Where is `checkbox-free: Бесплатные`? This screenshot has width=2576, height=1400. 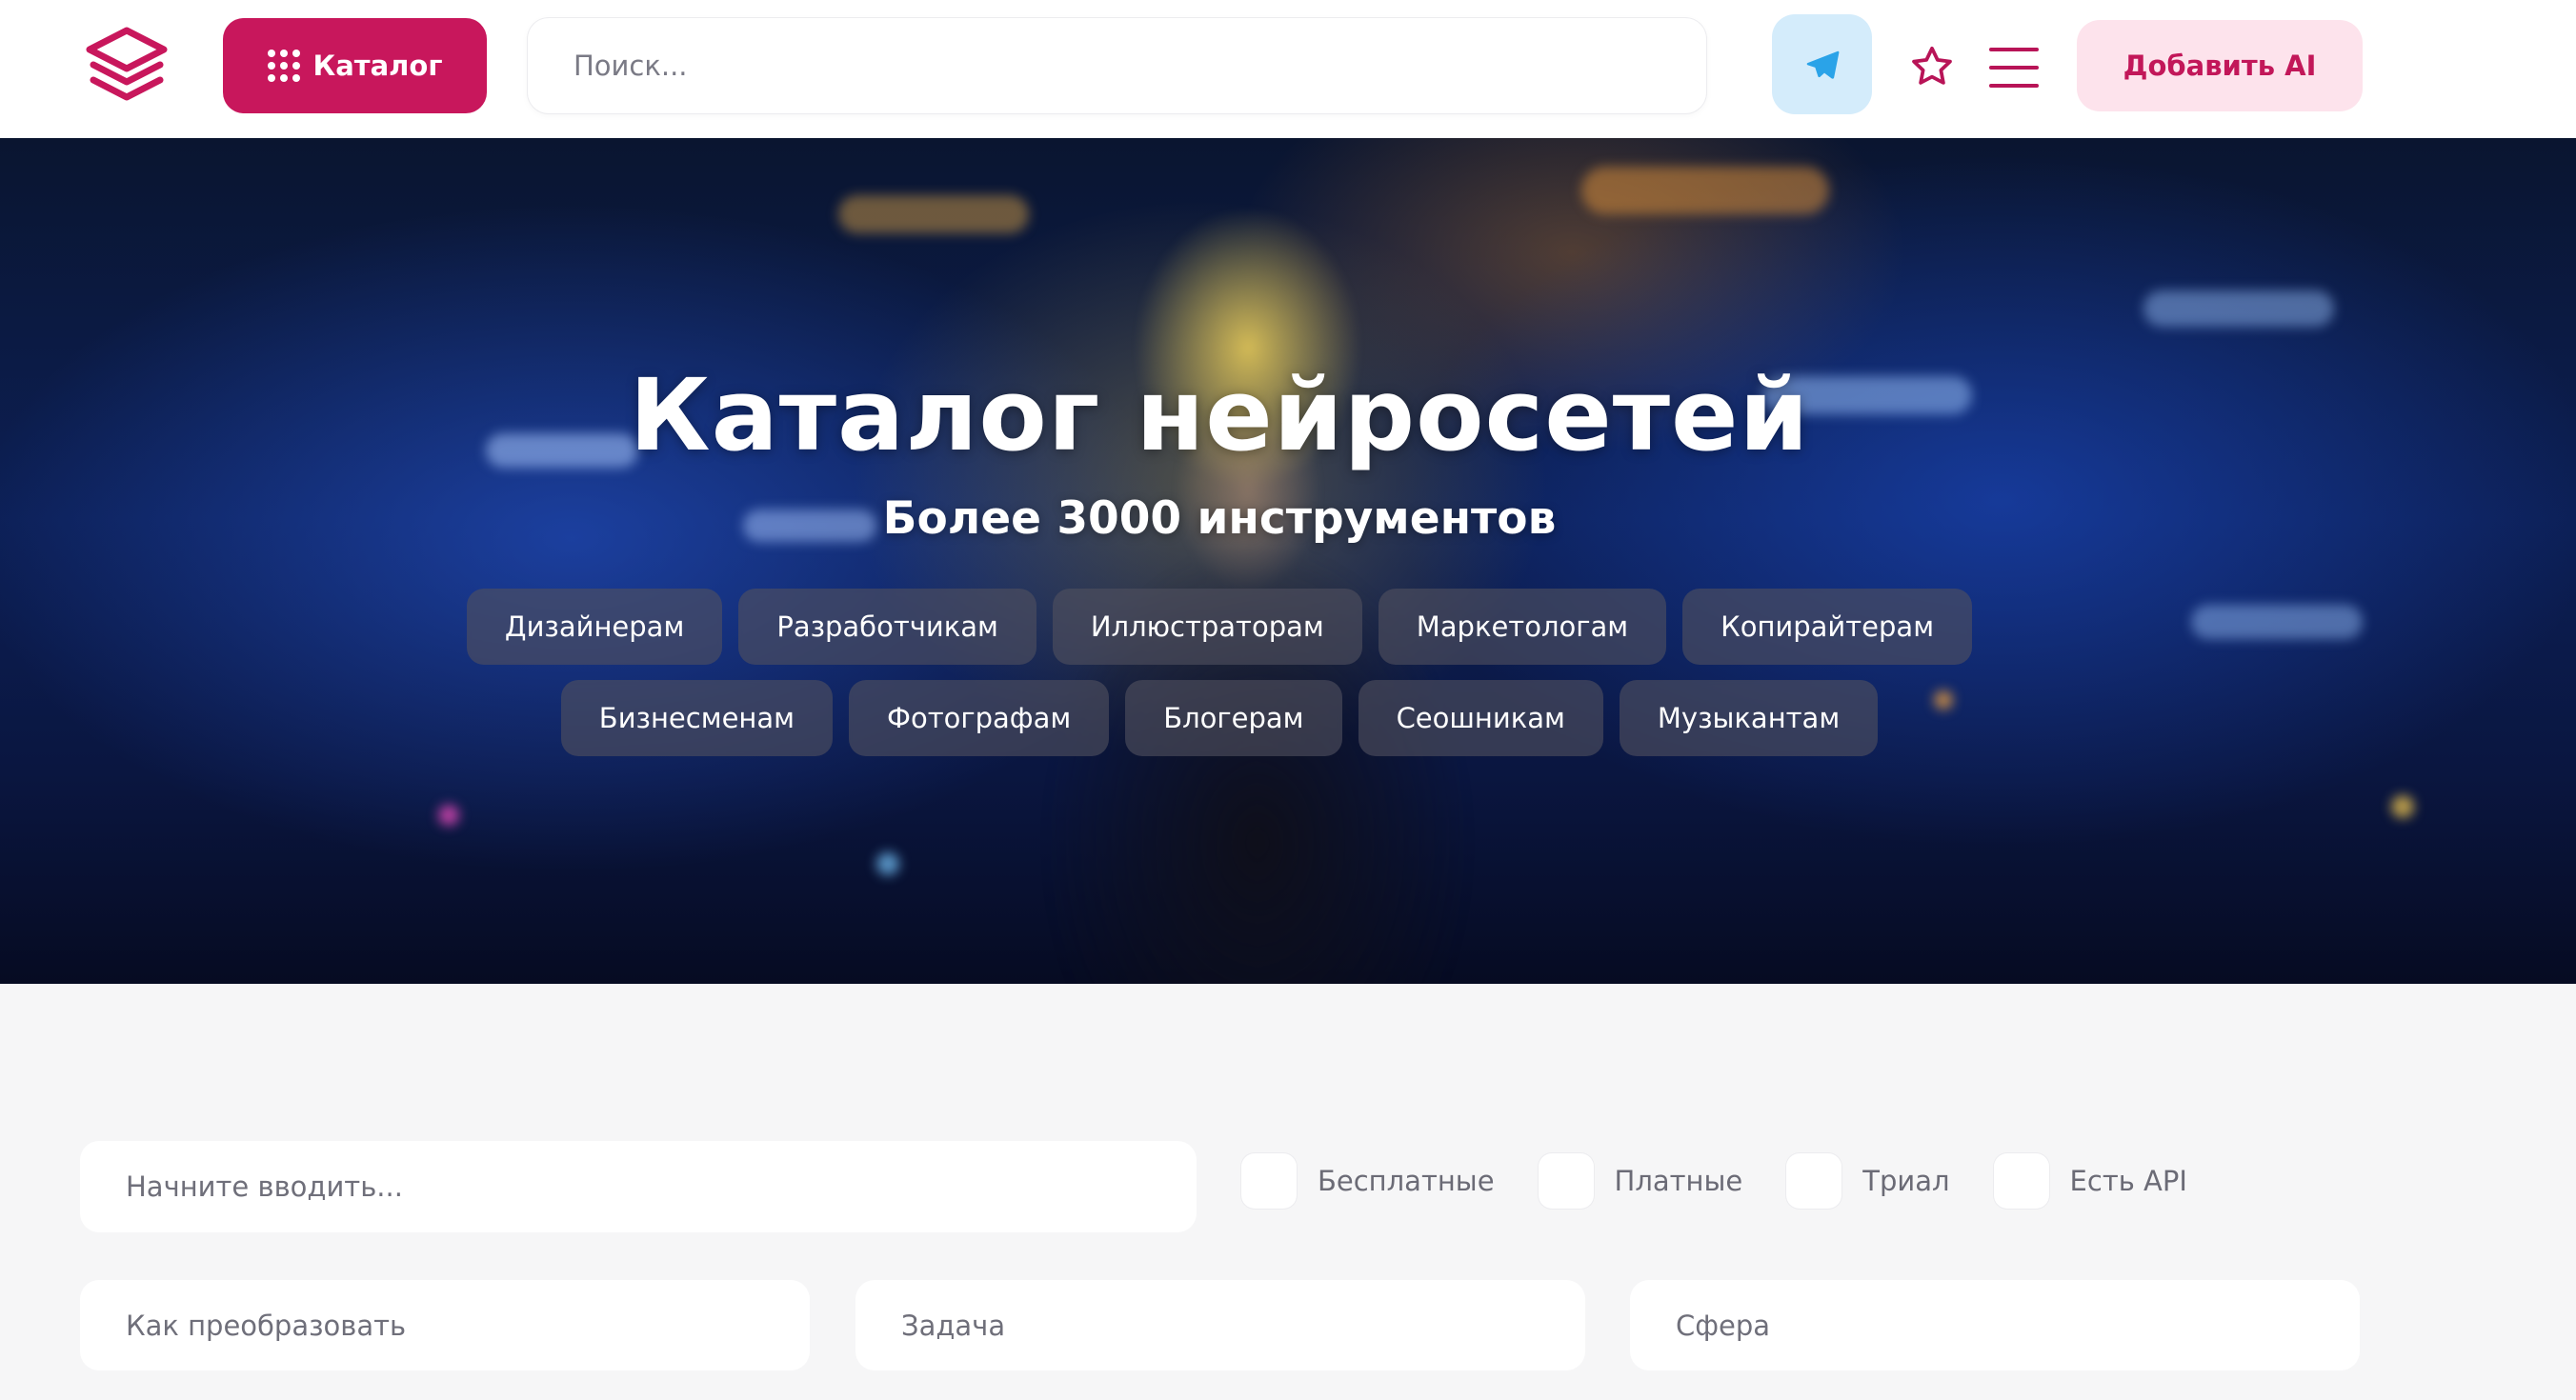
checkbox-free: Бесплатные is located at coordinates (1368, 1181).